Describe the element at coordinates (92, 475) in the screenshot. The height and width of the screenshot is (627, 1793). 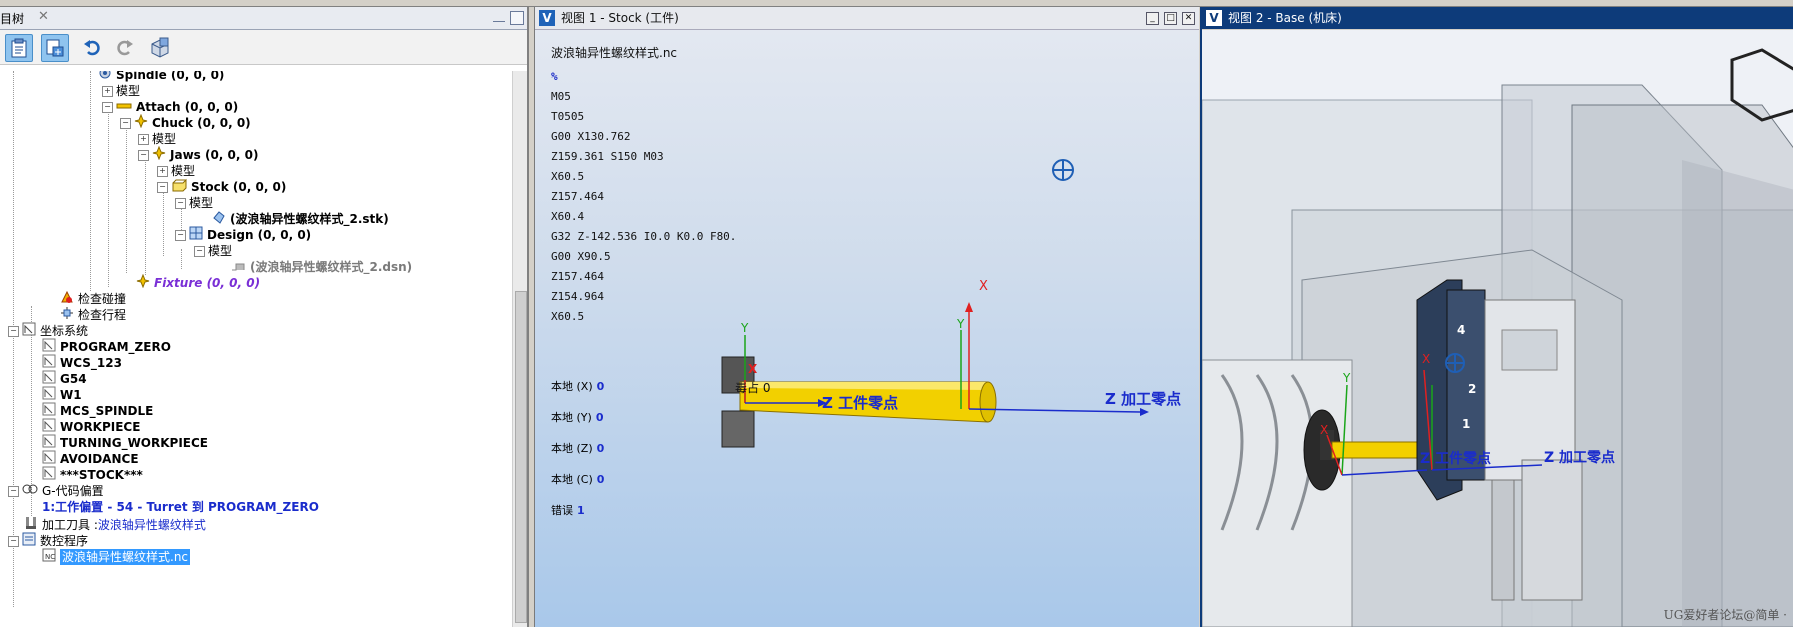
I see `tree-node-csys: ***STOCK***` at that location.